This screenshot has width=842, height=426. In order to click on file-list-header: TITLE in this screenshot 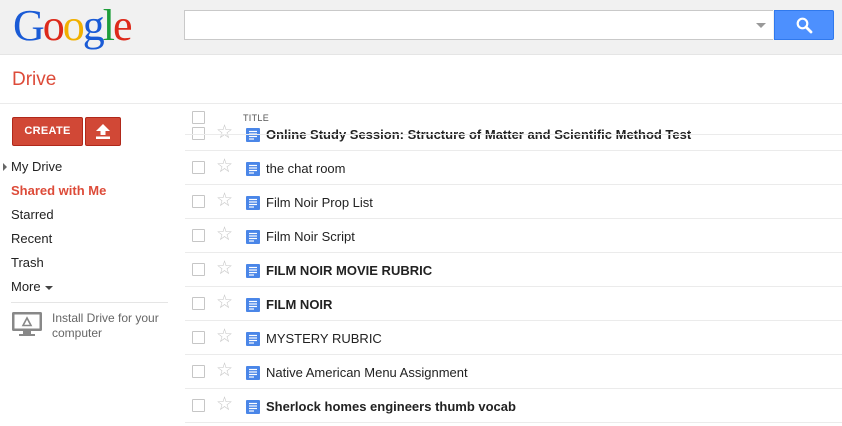, I will do `click(513, 119)`.